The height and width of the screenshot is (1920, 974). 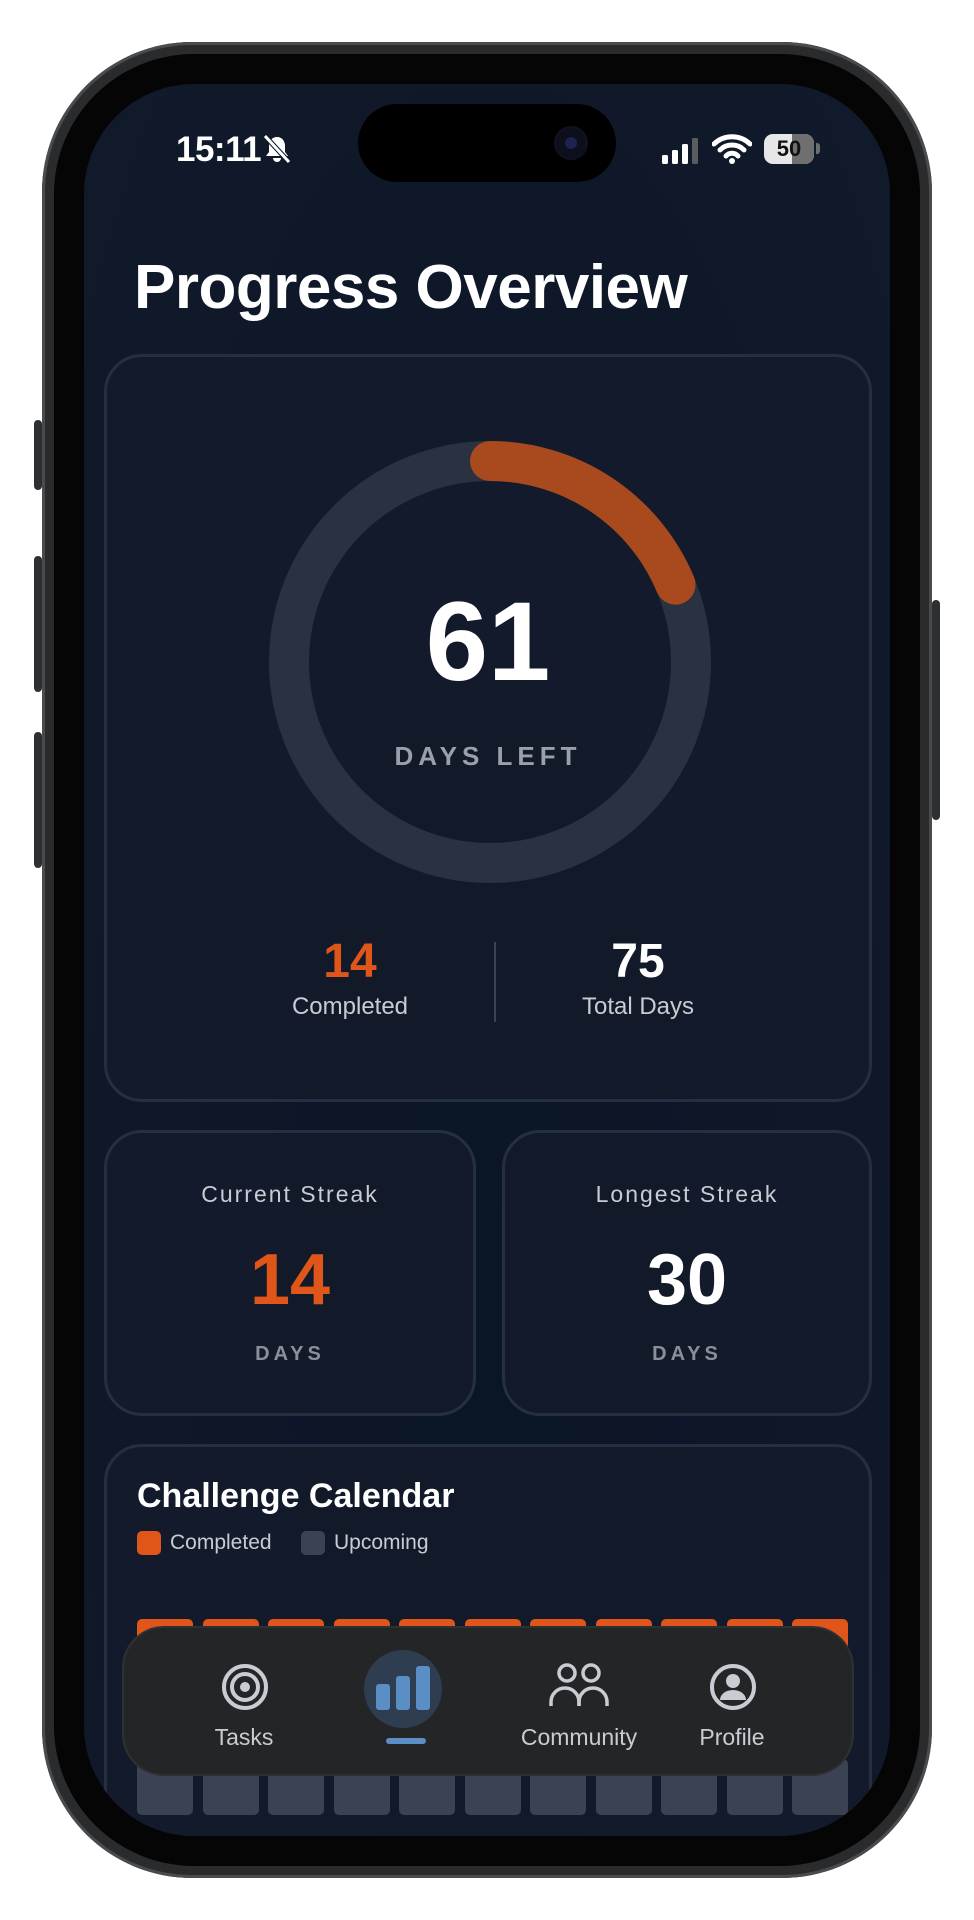 I want to click on mute-switch, so click(x=38, y=455).